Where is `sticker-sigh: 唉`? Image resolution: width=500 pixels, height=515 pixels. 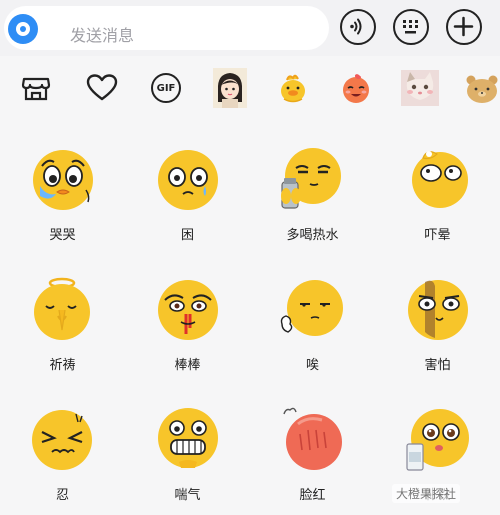 sticker-sigh: 唉 is located at coordinates (312, 317).